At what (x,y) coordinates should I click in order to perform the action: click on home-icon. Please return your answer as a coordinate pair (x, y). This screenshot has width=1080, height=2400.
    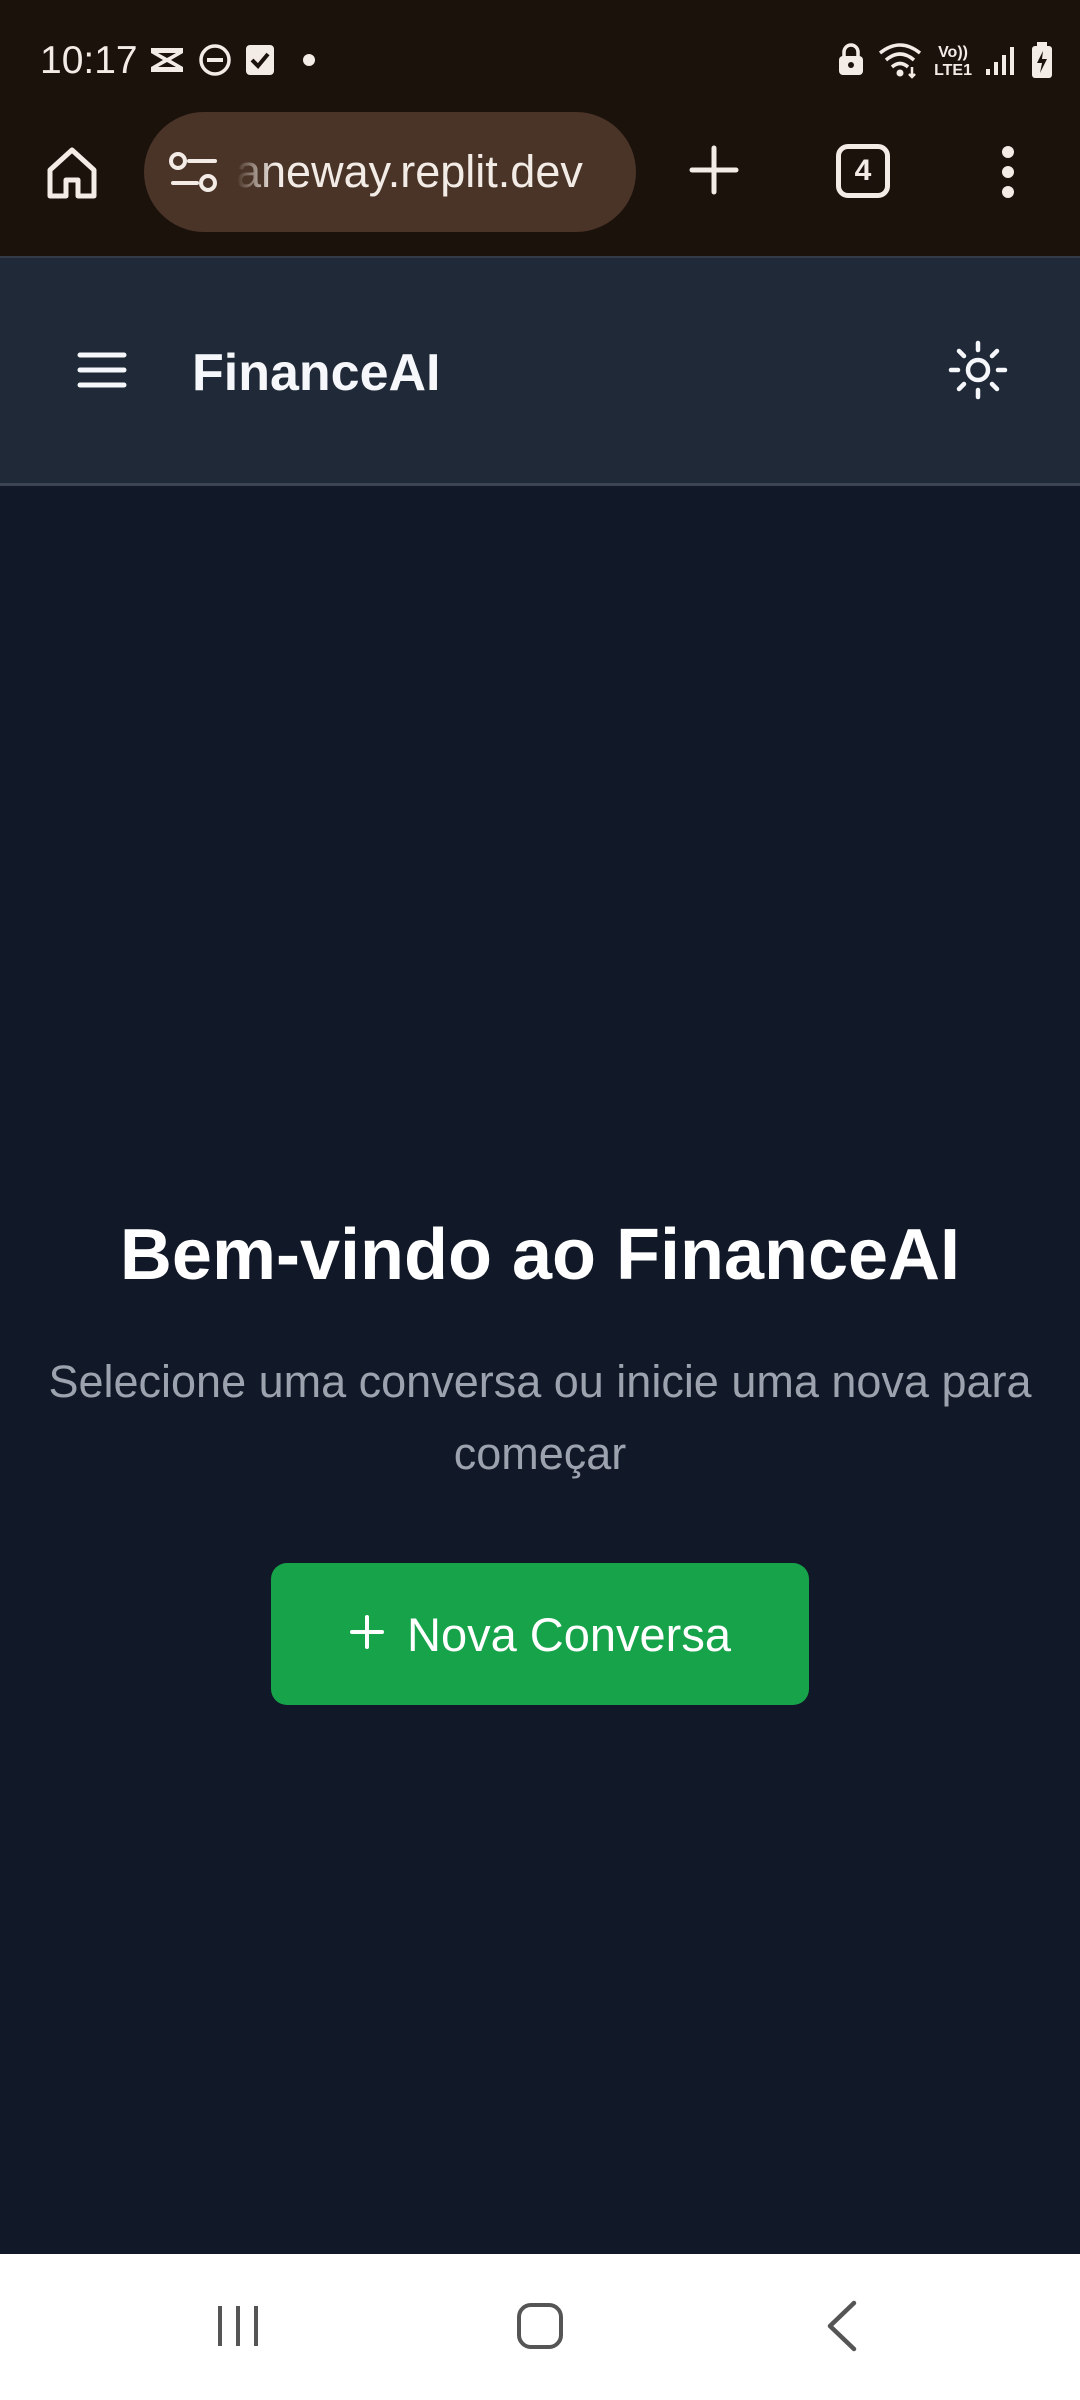
    Looking at the image, I should click on (72, 174).